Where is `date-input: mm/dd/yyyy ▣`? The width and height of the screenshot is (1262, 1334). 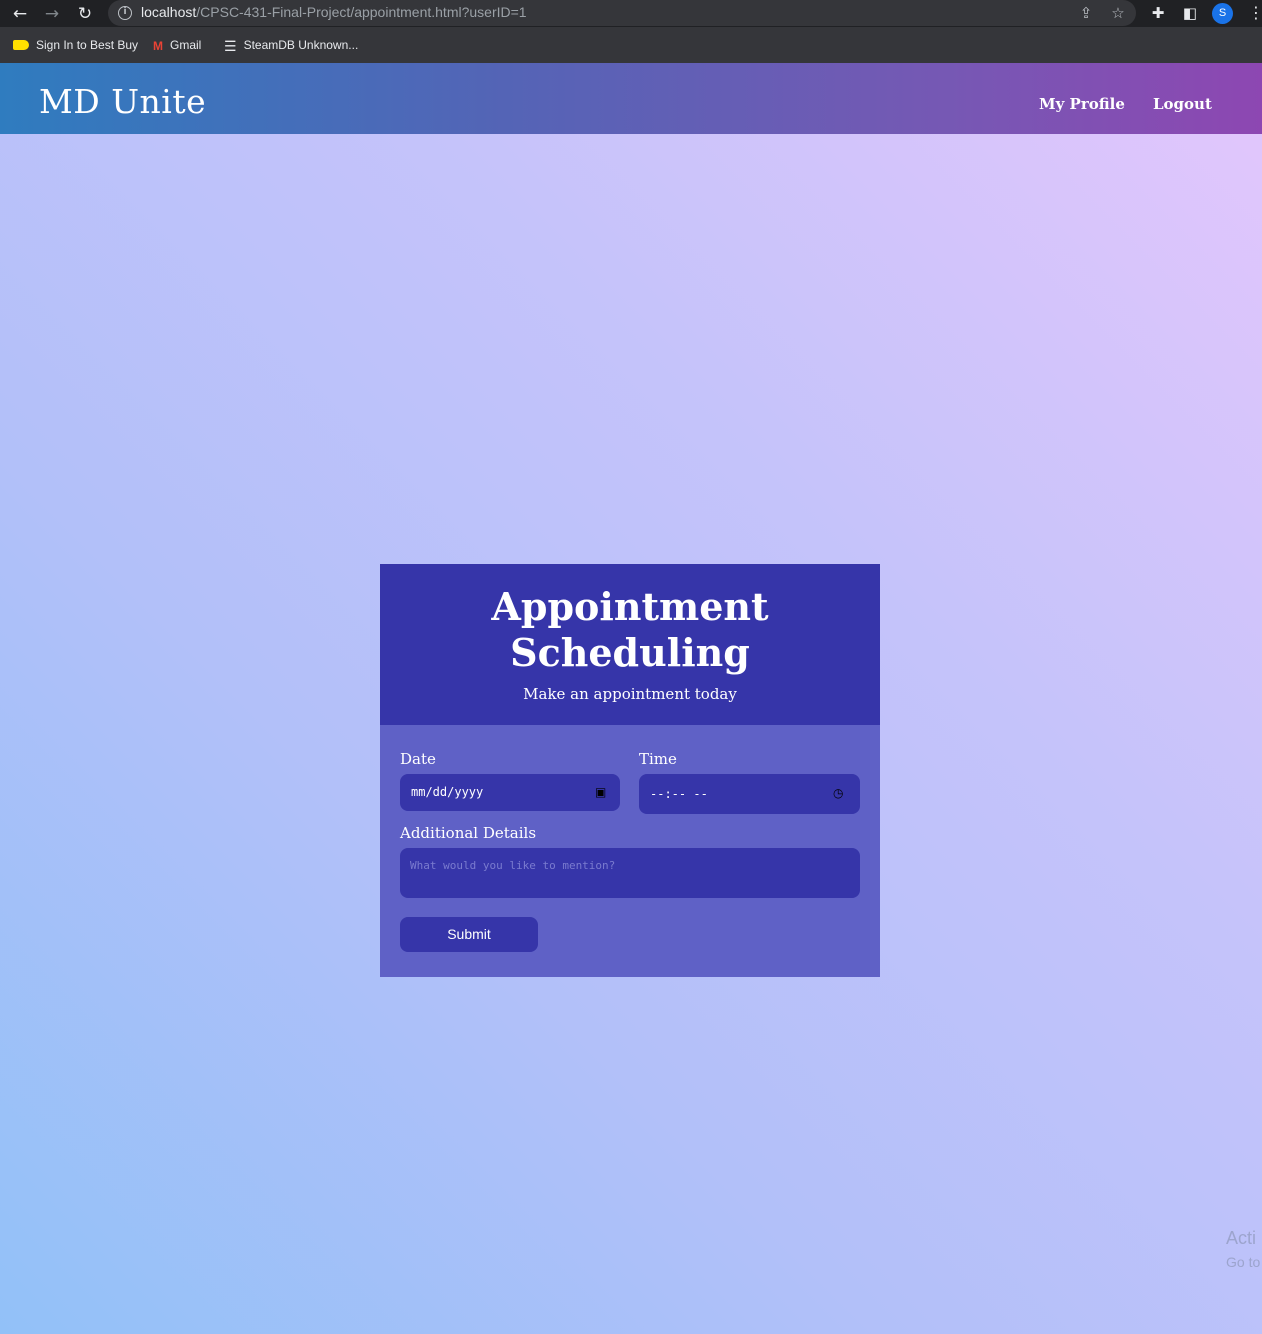
date-input: mm/dd/yyyy ▣ is located at coordinates (510, 792).